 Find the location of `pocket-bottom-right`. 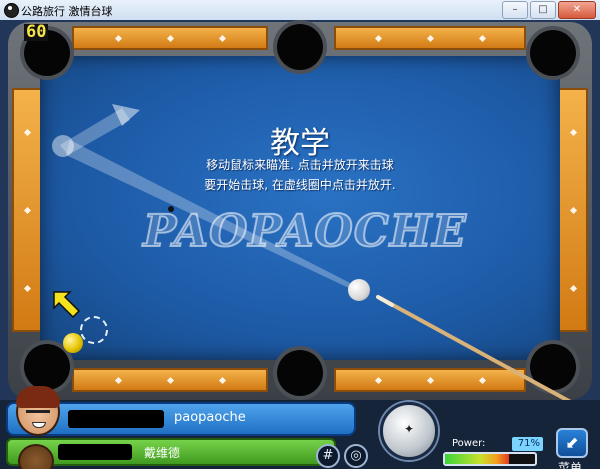

pocket-bottom-right is located at coordinates (553, 367).